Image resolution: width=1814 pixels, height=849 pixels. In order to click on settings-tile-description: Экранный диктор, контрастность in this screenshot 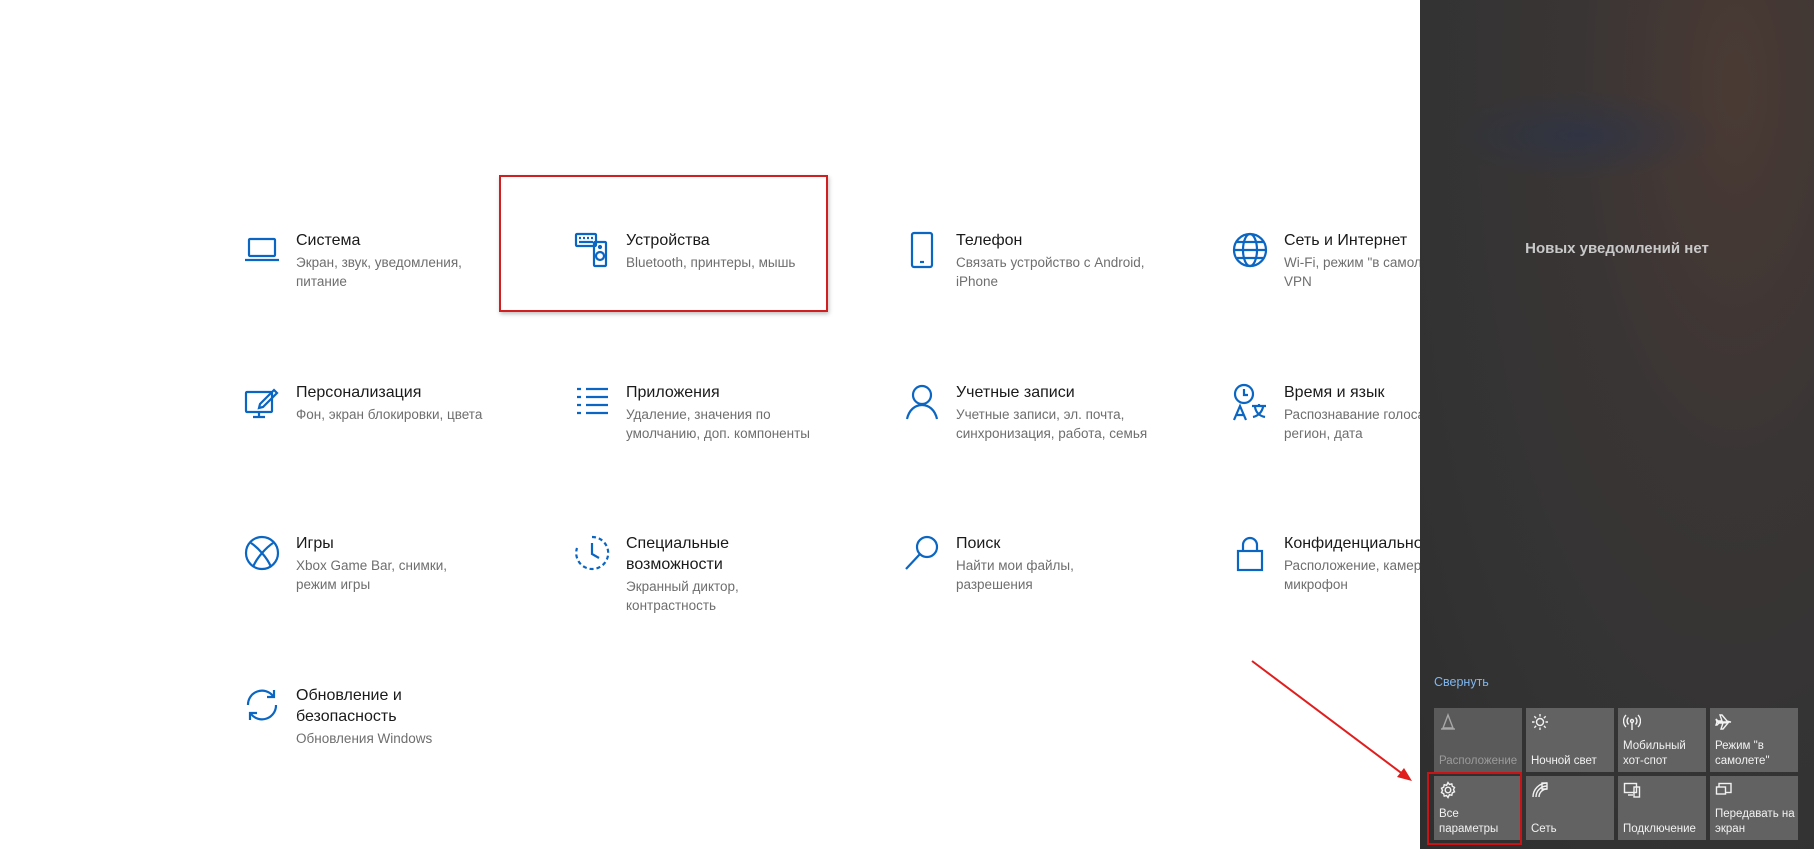, I will do `click(682, 596)`.